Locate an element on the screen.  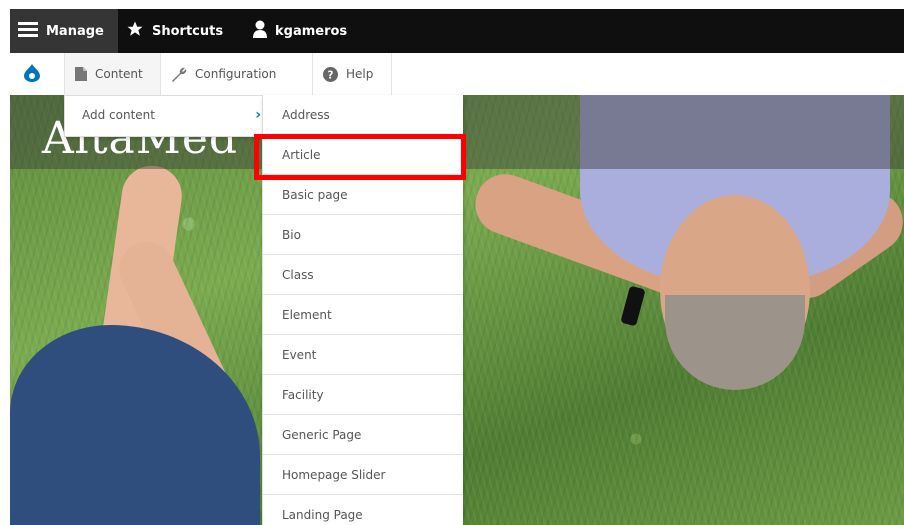
highlight-box is located at coordinates (360, 157).